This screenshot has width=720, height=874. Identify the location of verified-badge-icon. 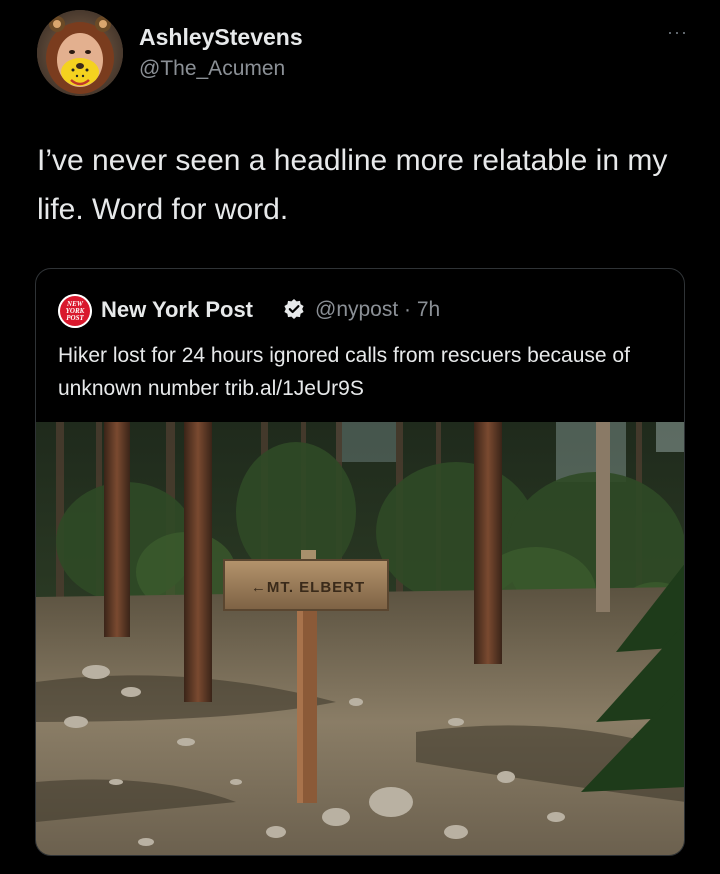
(294, 309).